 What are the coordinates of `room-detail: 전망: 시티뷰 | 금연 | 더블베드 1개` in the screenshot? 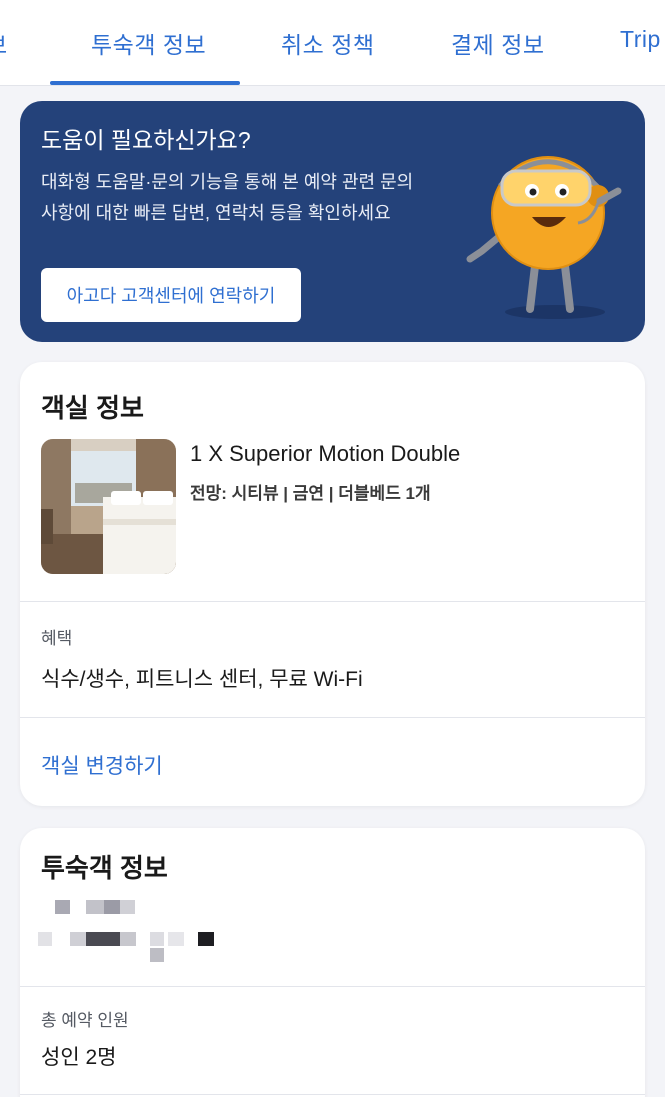 It's located at (310, 493).